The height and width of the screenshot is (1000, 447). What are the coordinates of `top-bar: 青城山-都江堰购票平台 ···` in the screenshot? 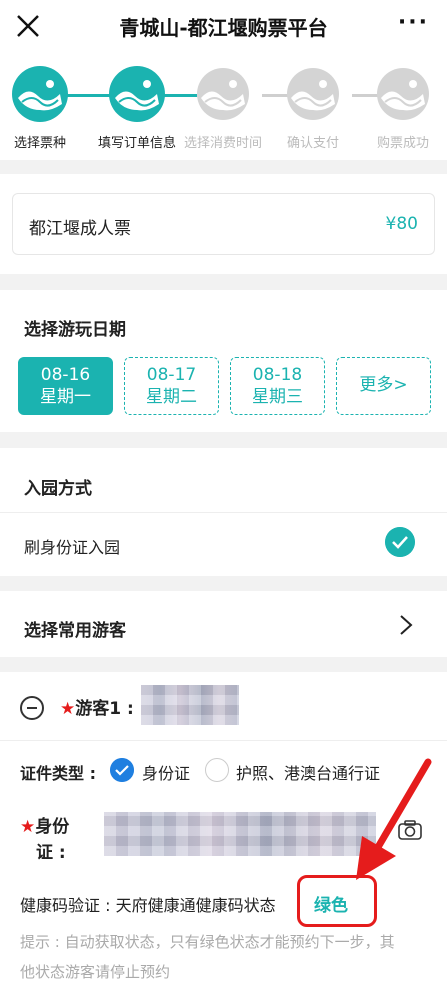 It's located at (223, 28).